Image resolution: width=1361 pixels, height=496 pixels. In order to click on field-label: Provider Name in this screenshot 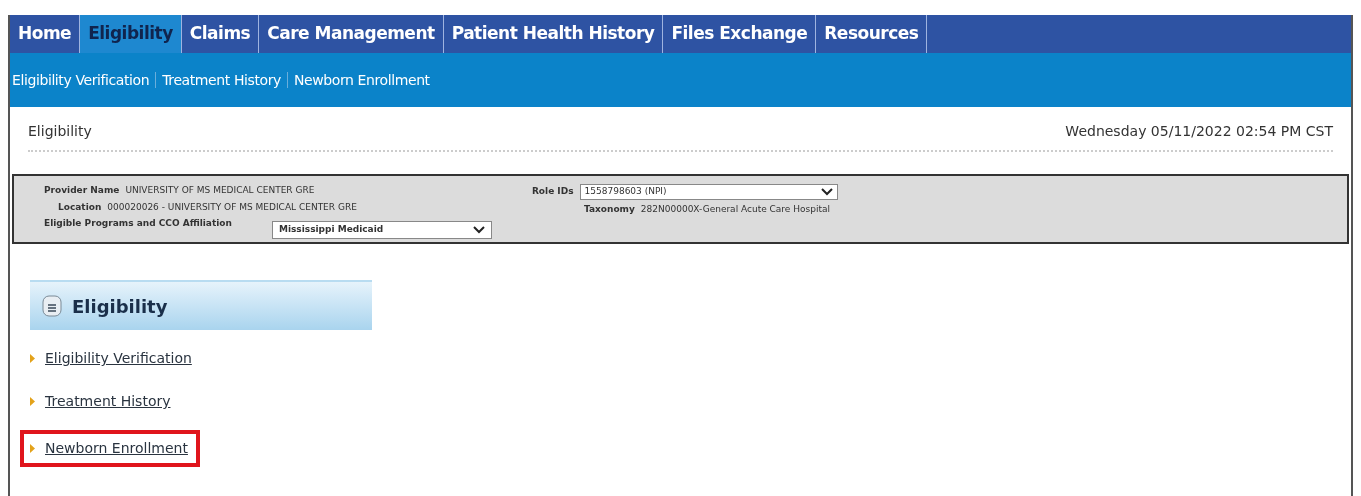, I will do `click(82, 190)`.